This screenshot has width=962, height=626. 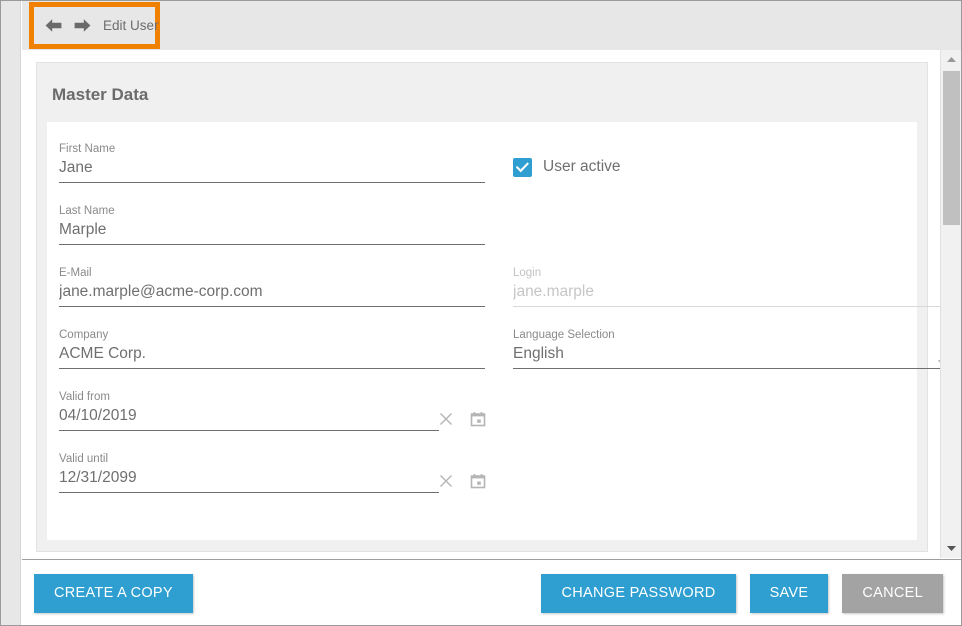 I want to click on left-gutter, so click(x=11, y=313).